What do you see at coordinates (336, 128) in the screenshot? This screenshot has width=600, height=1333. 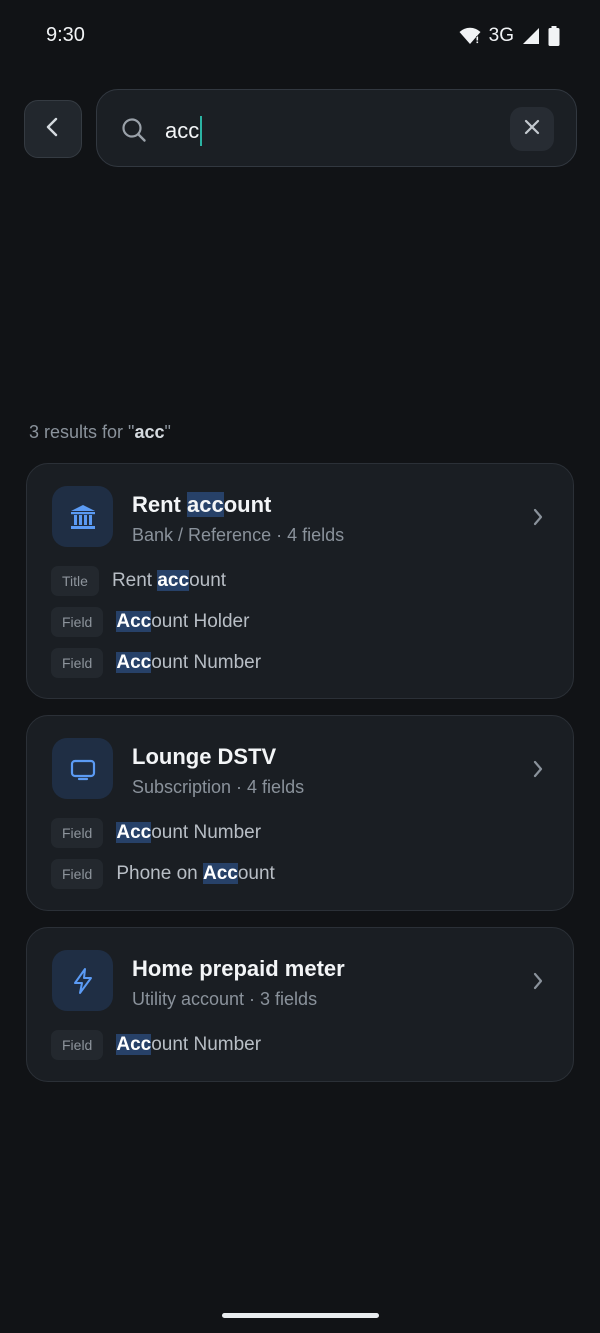 I see `search-field: acc` at bounding box center [336, 128].